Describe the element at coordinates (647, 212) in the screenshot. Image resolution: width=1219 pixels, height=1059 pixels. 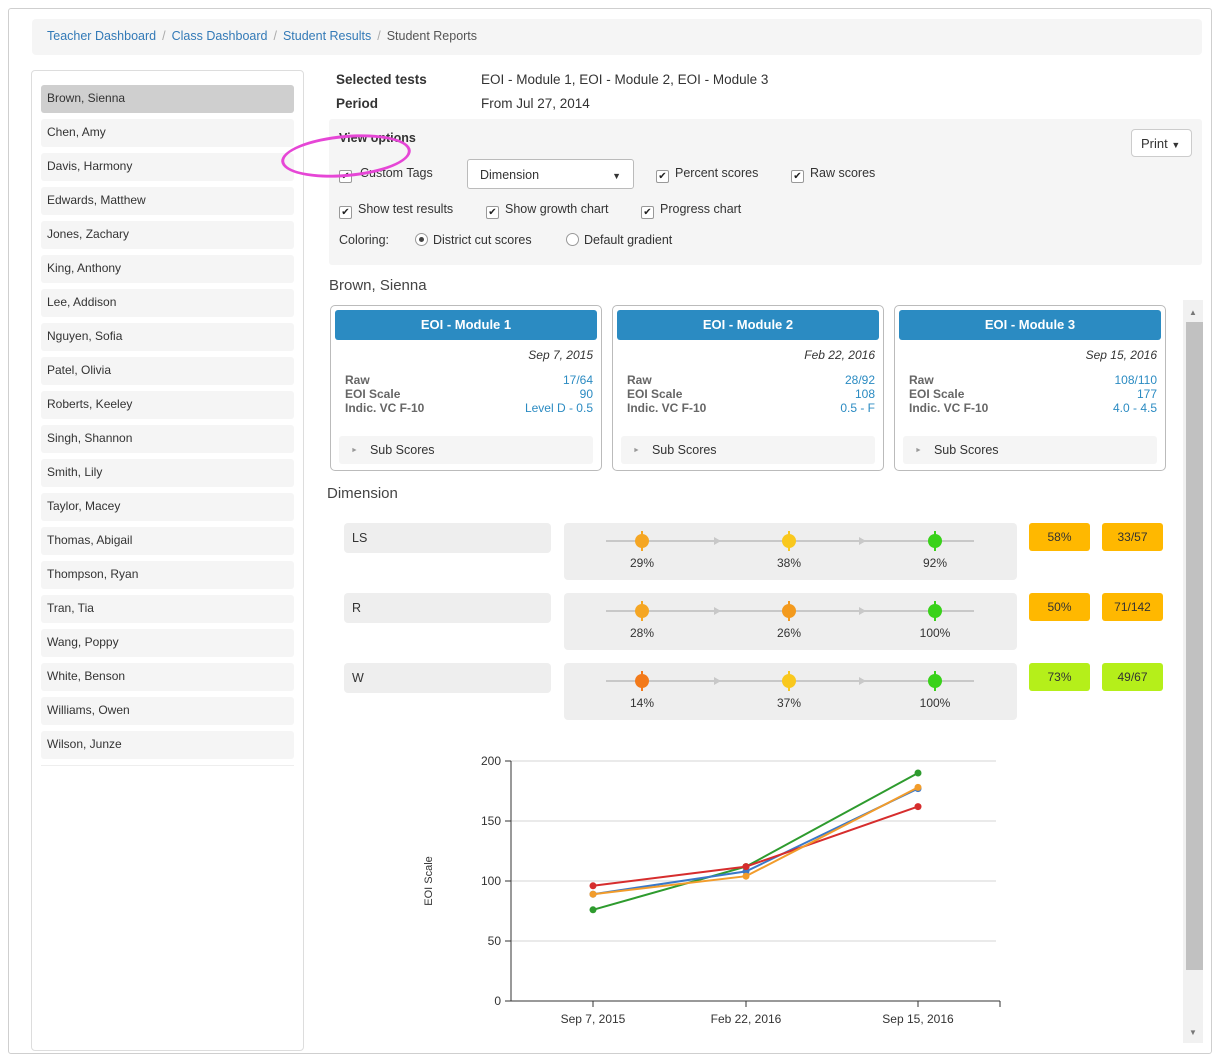
I see `progress-chart-checkbox: ✔` at that location.